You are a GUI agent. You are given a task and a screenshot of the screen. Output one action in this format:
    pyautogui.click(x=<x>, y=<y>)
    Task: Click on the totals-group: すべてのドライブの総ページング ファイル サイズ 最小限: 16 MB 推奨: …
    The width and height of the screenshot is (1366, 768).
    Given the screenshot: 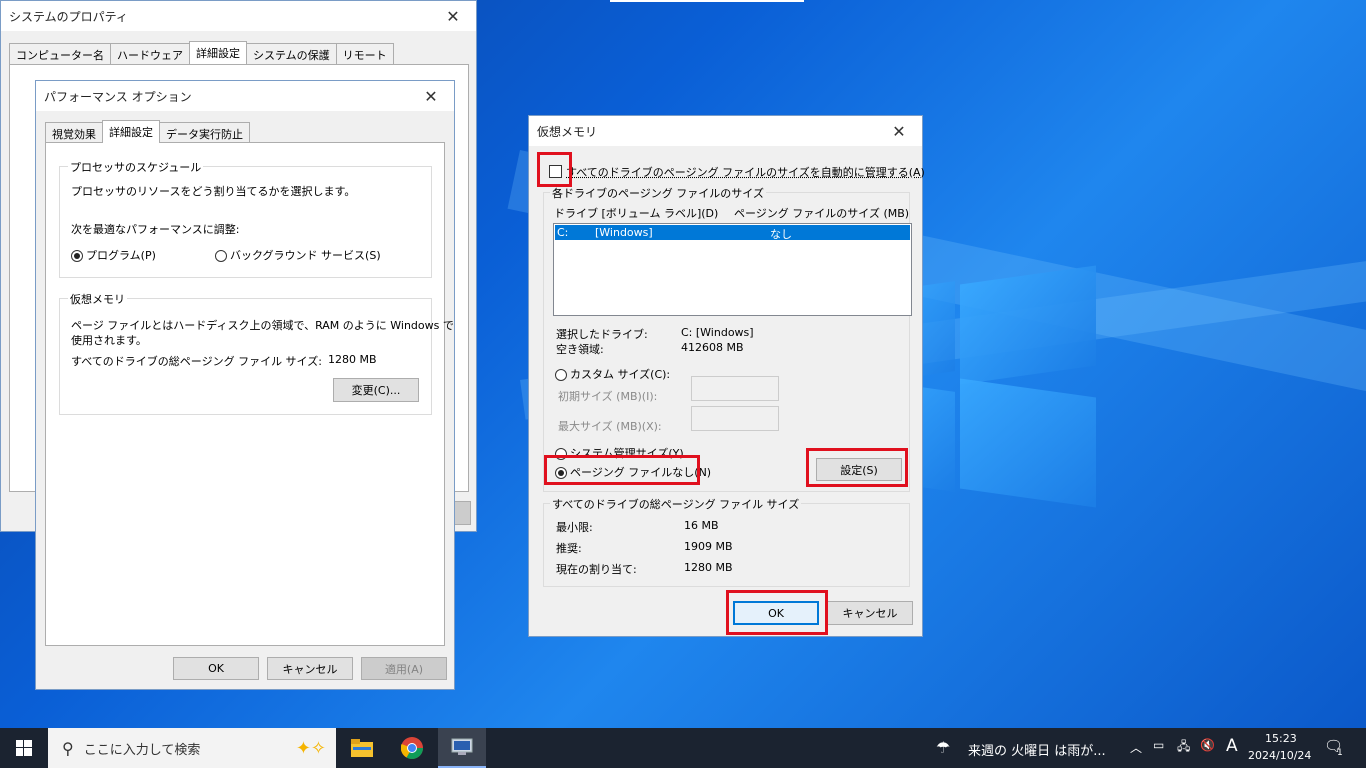 What is the action you would take?
    pyautogui.click(x=726, y=541)
    